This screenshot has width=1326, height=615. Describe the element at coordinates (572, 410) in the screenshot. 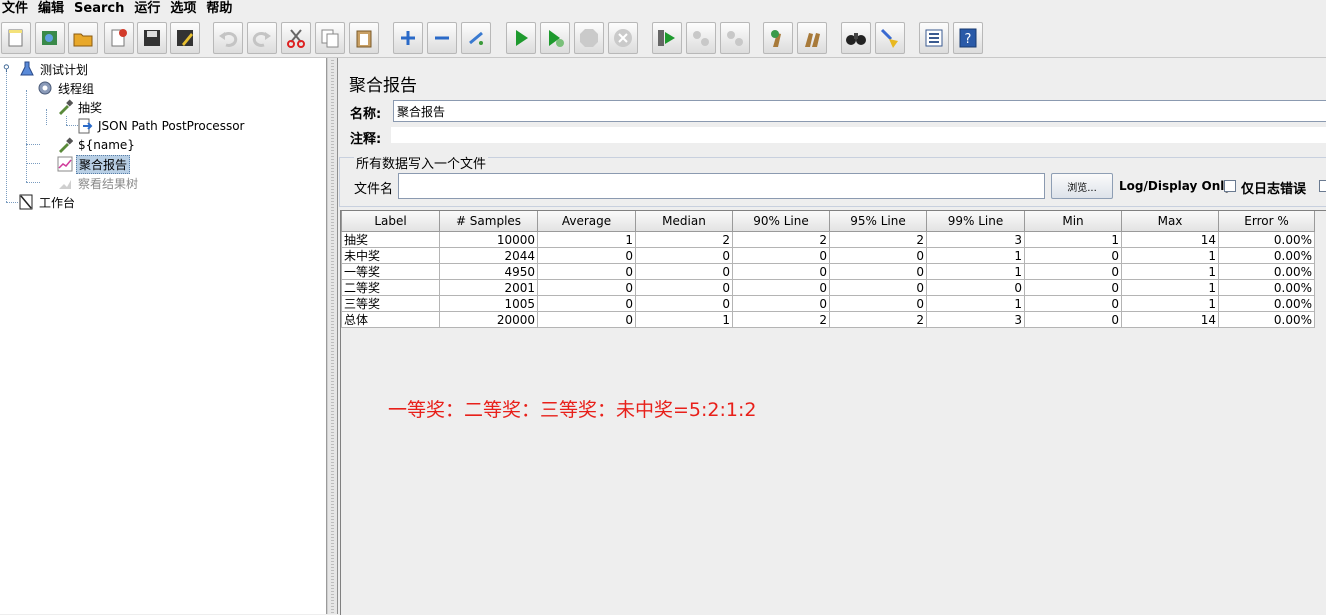

I see `ratio-annotation: 一等奖：二等奖：三等奖：未中奖=5:2:1:2` at that location.